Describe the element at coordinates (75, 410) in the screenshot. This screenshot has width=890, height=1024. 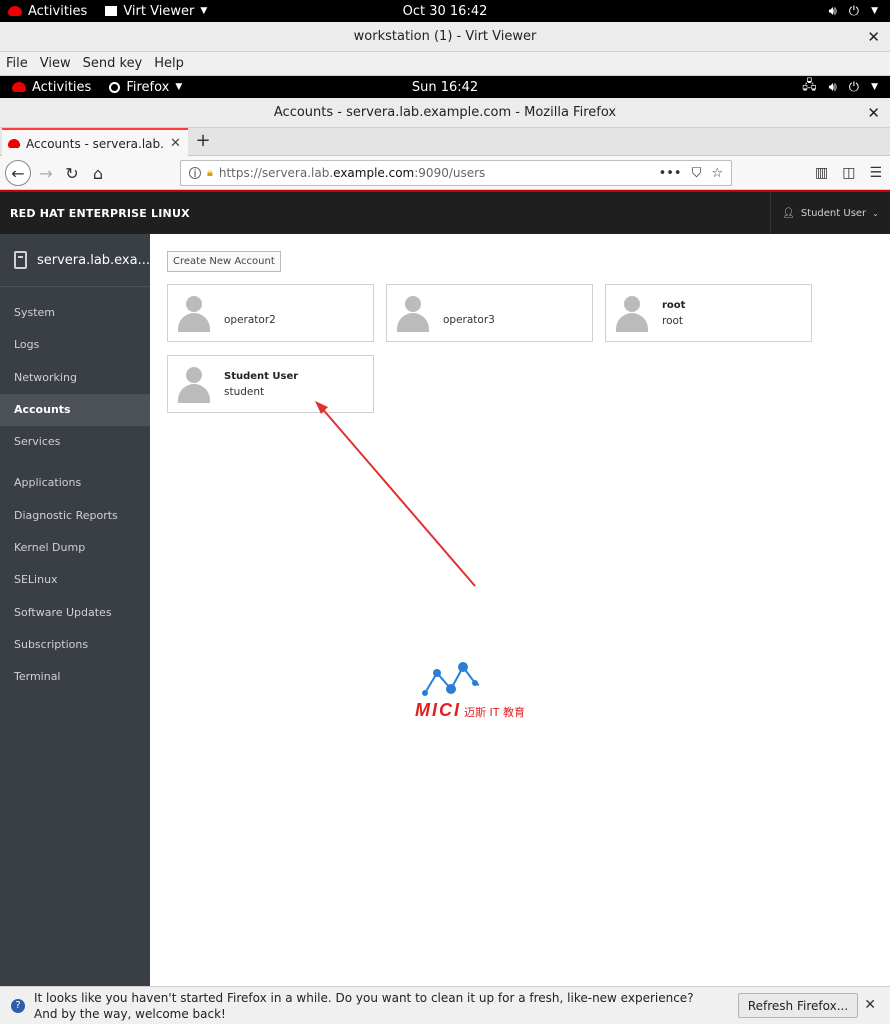
I see `sidebar-item-accounts: Accounts` at that location.